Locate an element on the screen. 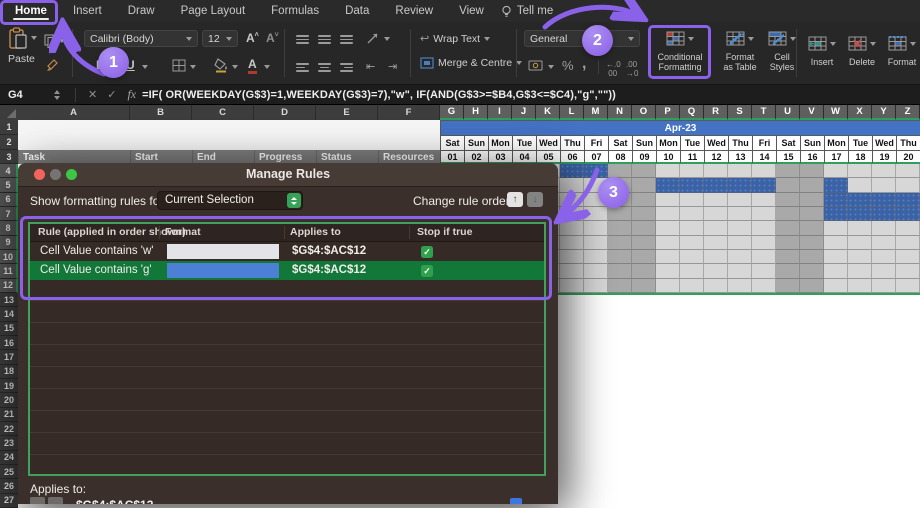  name-box: G4 is located at coordinates (27, 95).